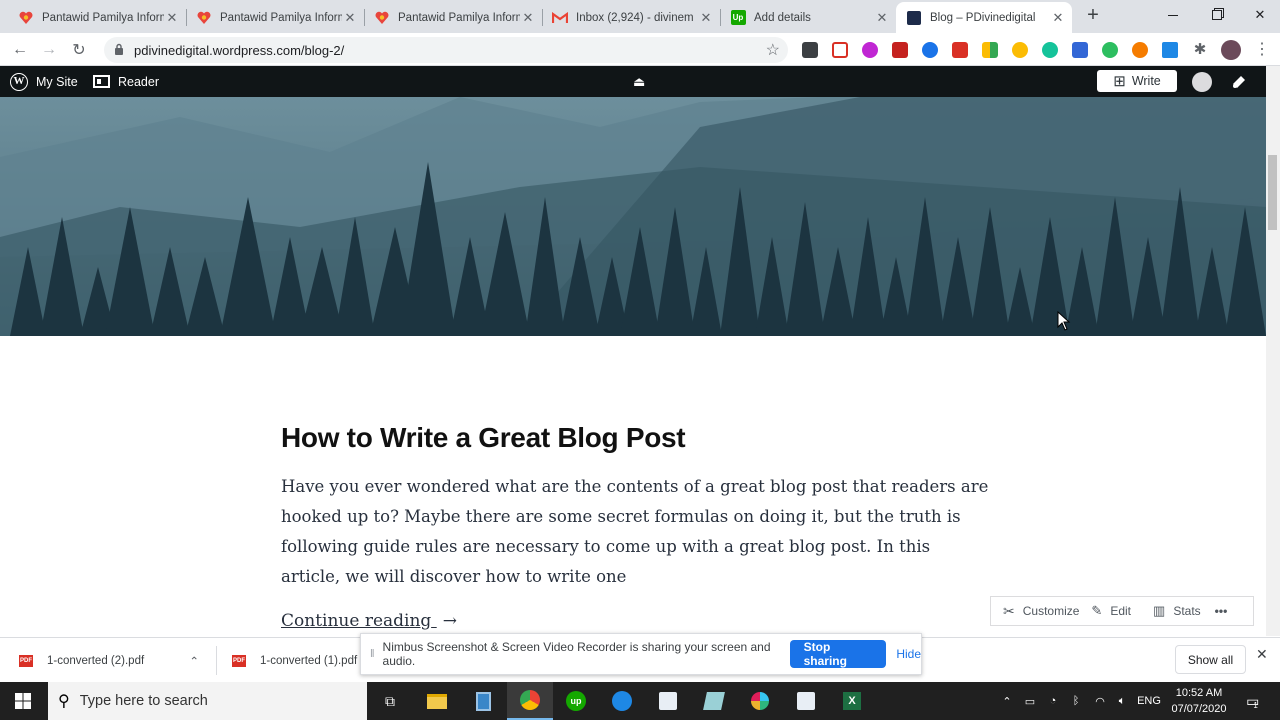 The height and width of the screenshot is (720, 1280). I want to click on forward-button: →, so click(49, 50).